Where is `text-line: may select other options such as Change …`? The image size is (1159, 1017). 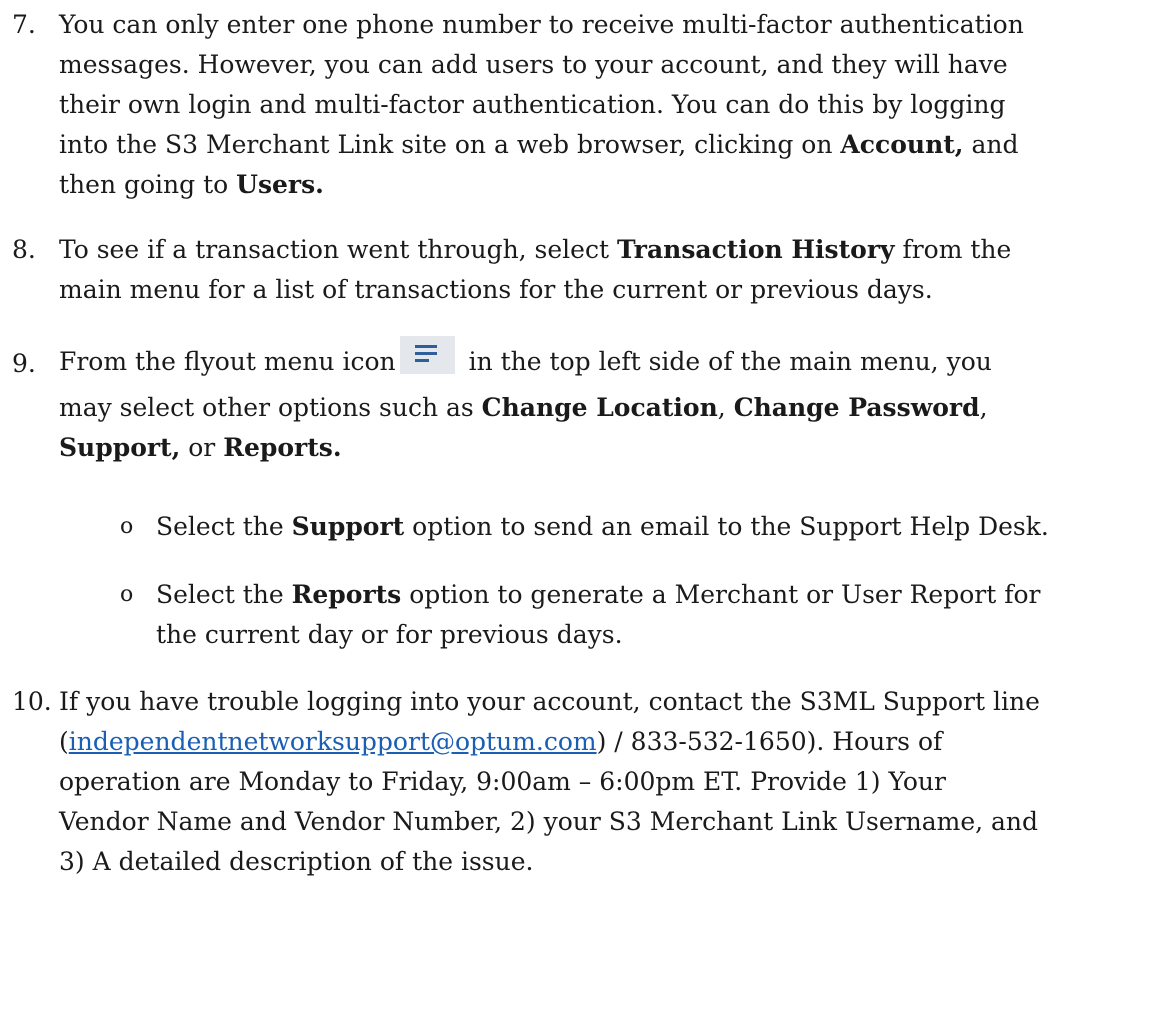 text-line: may select other options such as Change … is located at coordinates (604, 408).